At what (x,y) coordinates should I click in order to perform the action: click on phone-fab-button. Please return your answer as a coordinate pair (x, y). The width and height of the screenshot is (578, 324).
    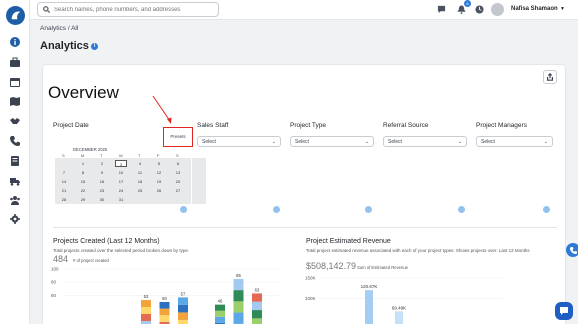
    Looking at the image, I should click on (572, 250).